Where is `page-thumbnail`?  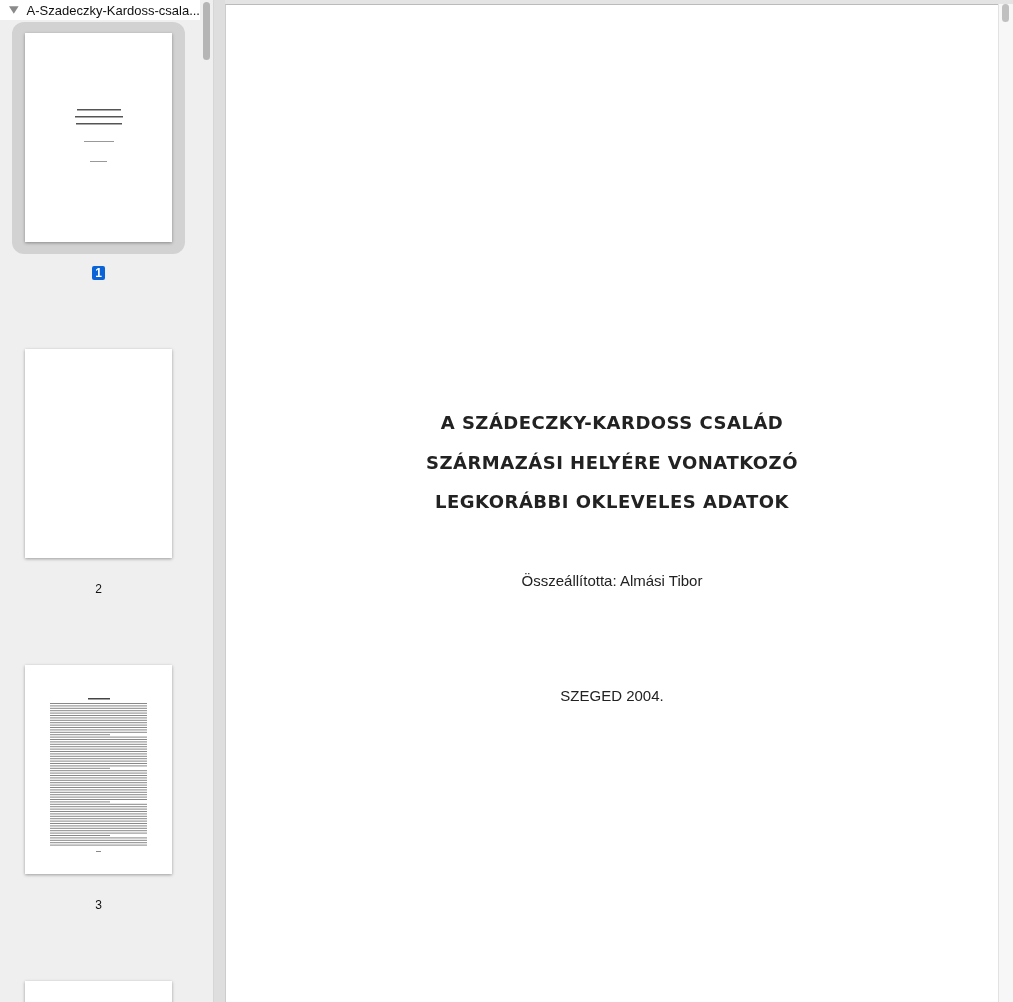
page-thumbnail is located at coordinates (98, 138).